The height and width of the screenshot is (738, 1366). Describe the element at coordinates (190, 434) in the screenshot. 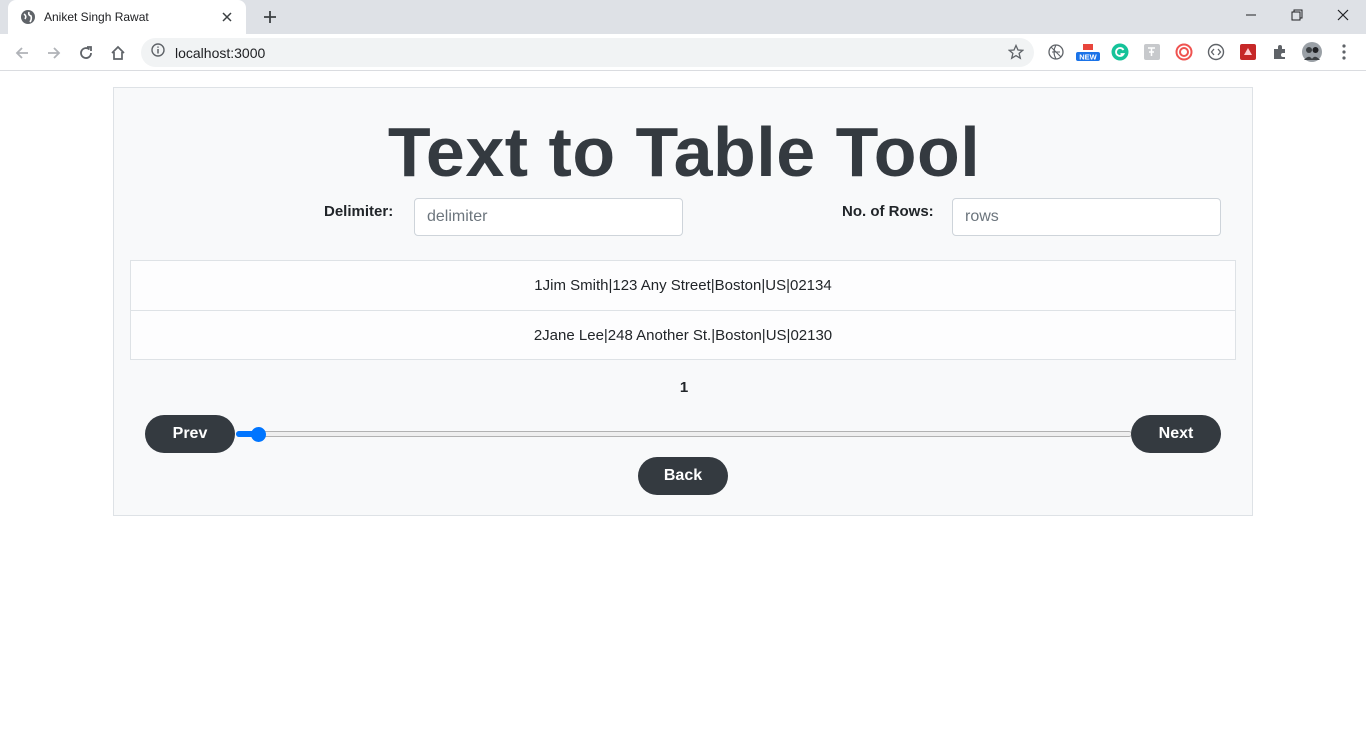

I see `prev-button: Prev` at that location.